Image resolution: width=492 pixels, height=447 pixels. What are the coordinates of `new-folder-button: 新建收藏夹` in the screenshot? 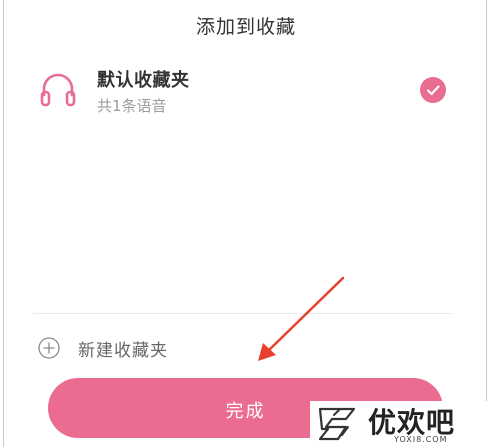 It's located at (150, 348).